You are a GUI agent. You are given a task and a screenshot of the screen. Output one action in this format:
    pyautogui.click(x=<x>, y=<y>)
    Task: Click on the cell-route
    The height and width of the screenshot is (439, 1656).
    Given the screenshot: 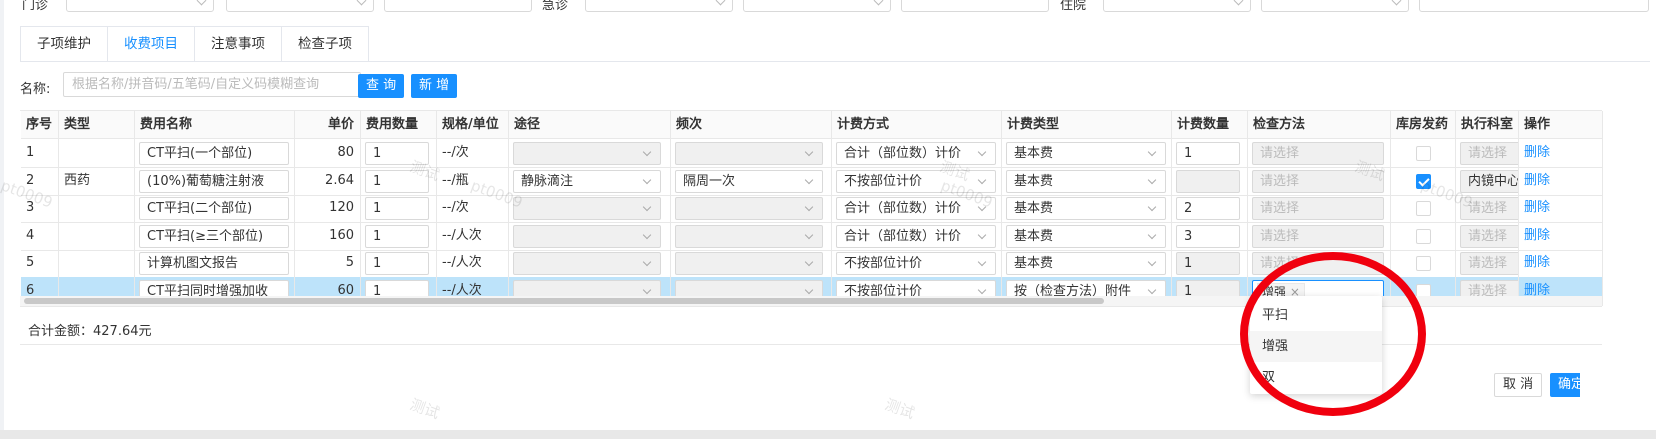 What is the action you would take?
    pyautogui.click(x=590, y=208)
    